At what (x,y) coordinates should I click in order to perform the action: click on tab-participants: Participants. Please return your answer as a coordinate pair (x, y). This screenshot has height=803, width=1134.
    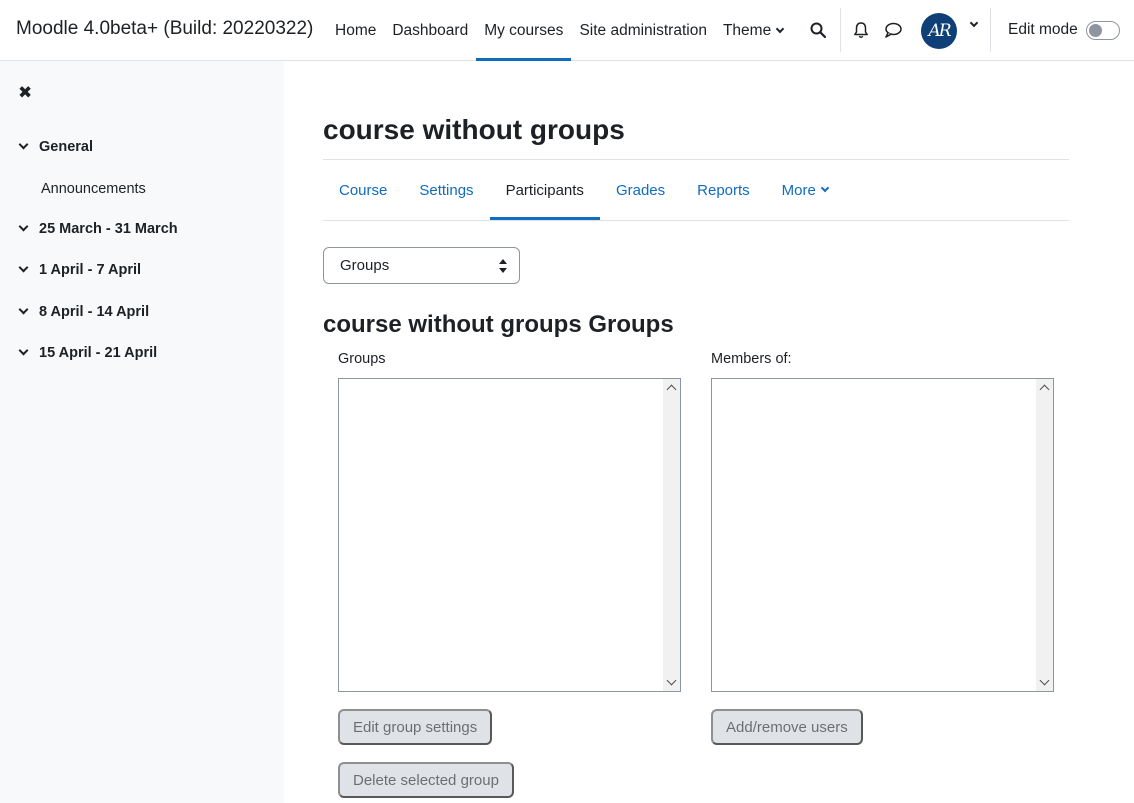
    Looking at the image, I should click on (545, 190).